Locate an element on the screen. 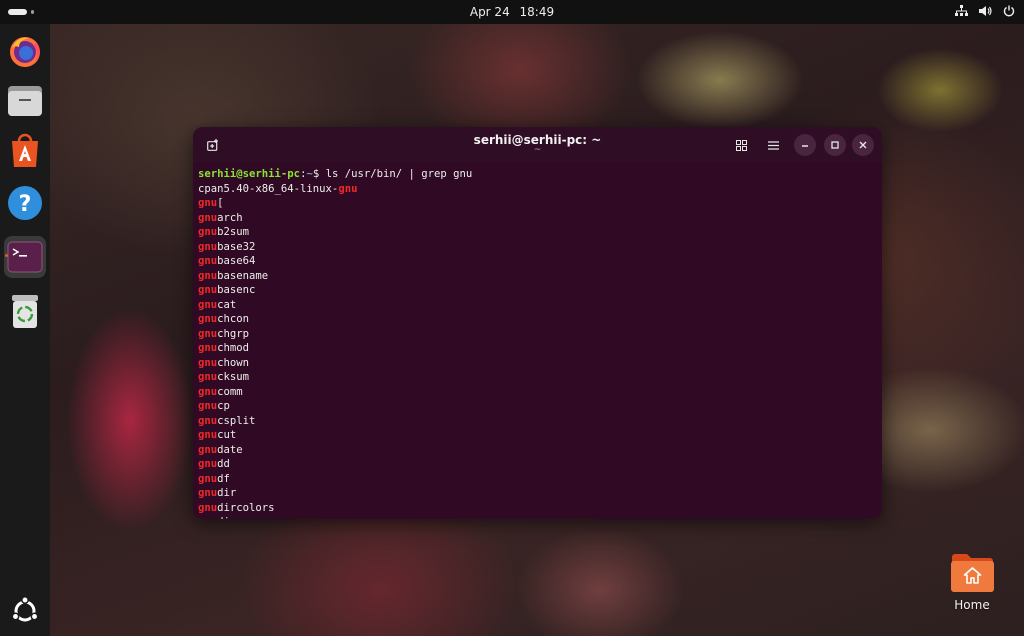 This screenshot has height=636, width=1024. hamburger-icon is located at coordinates (773, 145).